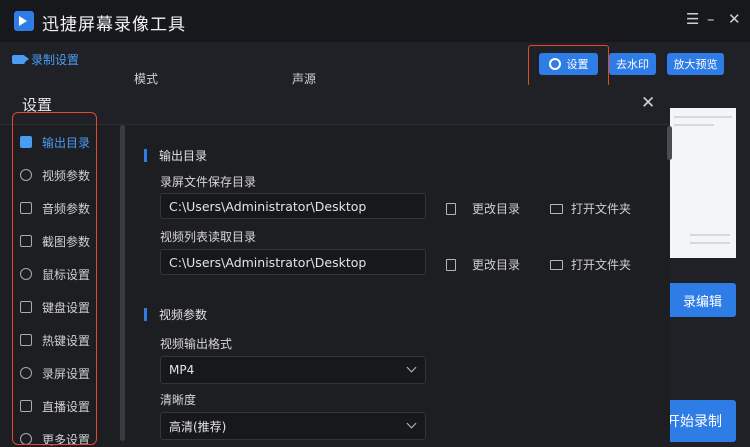 The height and width of the screenshot is (447, 750). Describe the element at coordinates (703, 183) in the screenshot. I see `preview-thumbnail` at that location.